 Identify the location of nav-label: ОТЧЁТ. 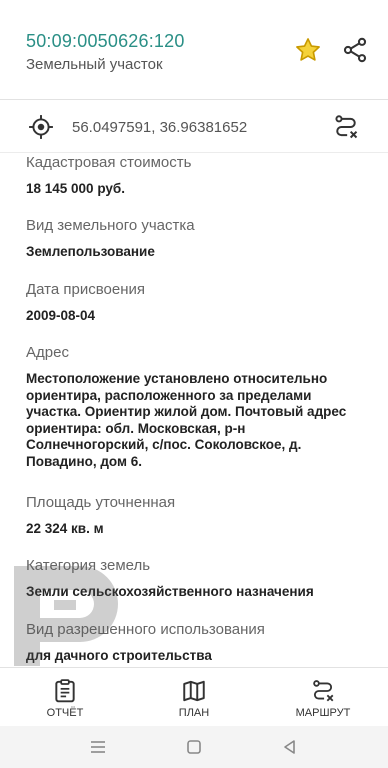
(65, 713).